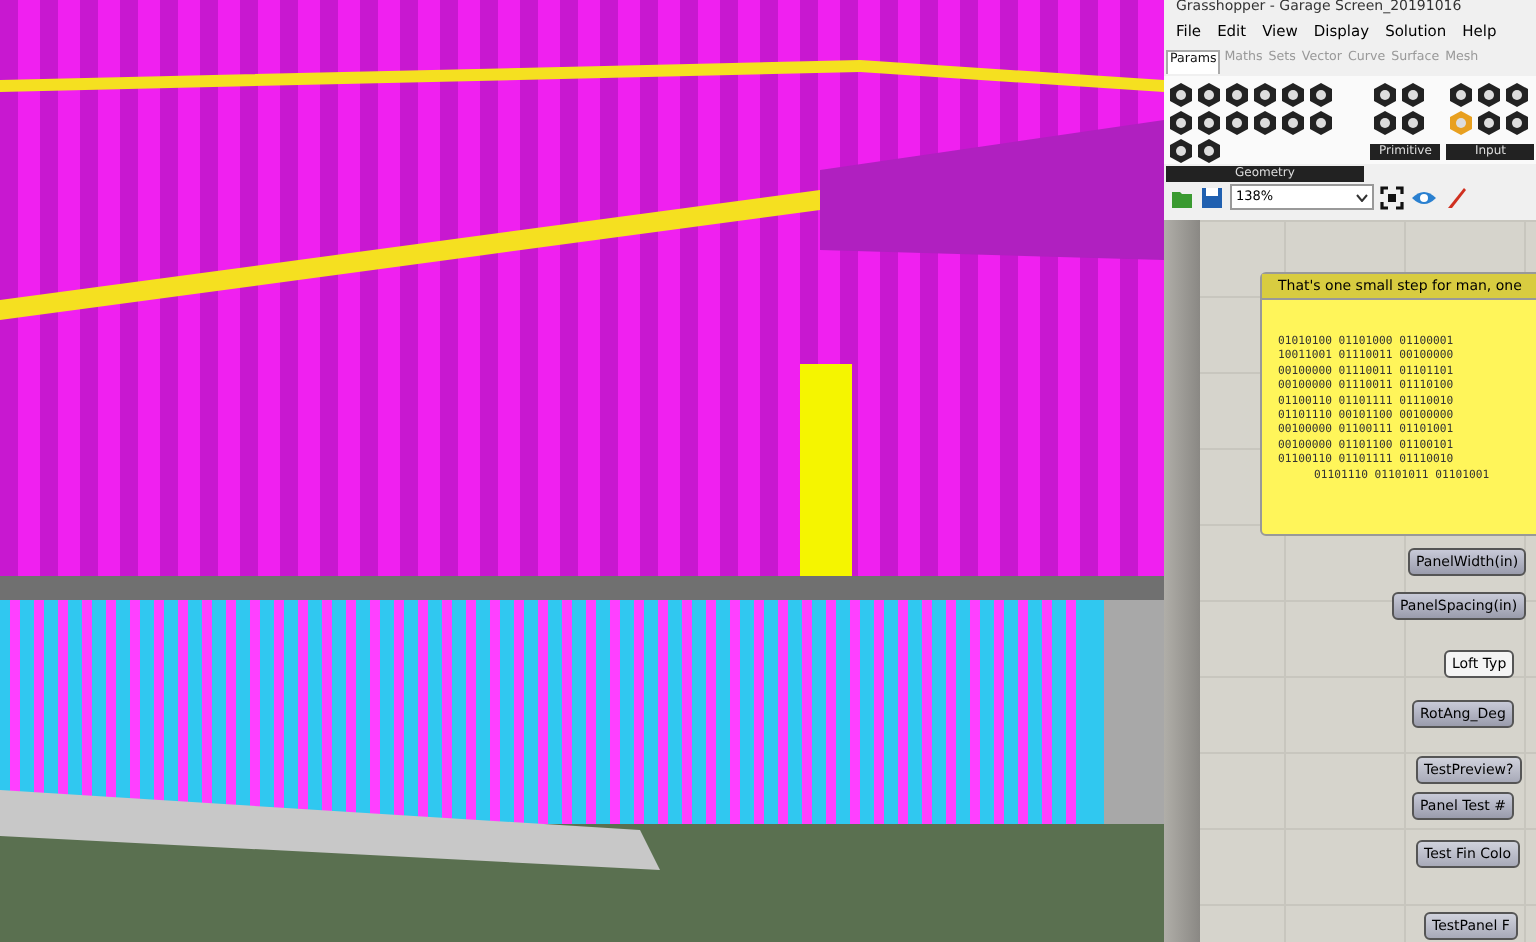  Describe the element at coordinates (1362, 198) in the screenshot. I see `caret-icon` at that location.